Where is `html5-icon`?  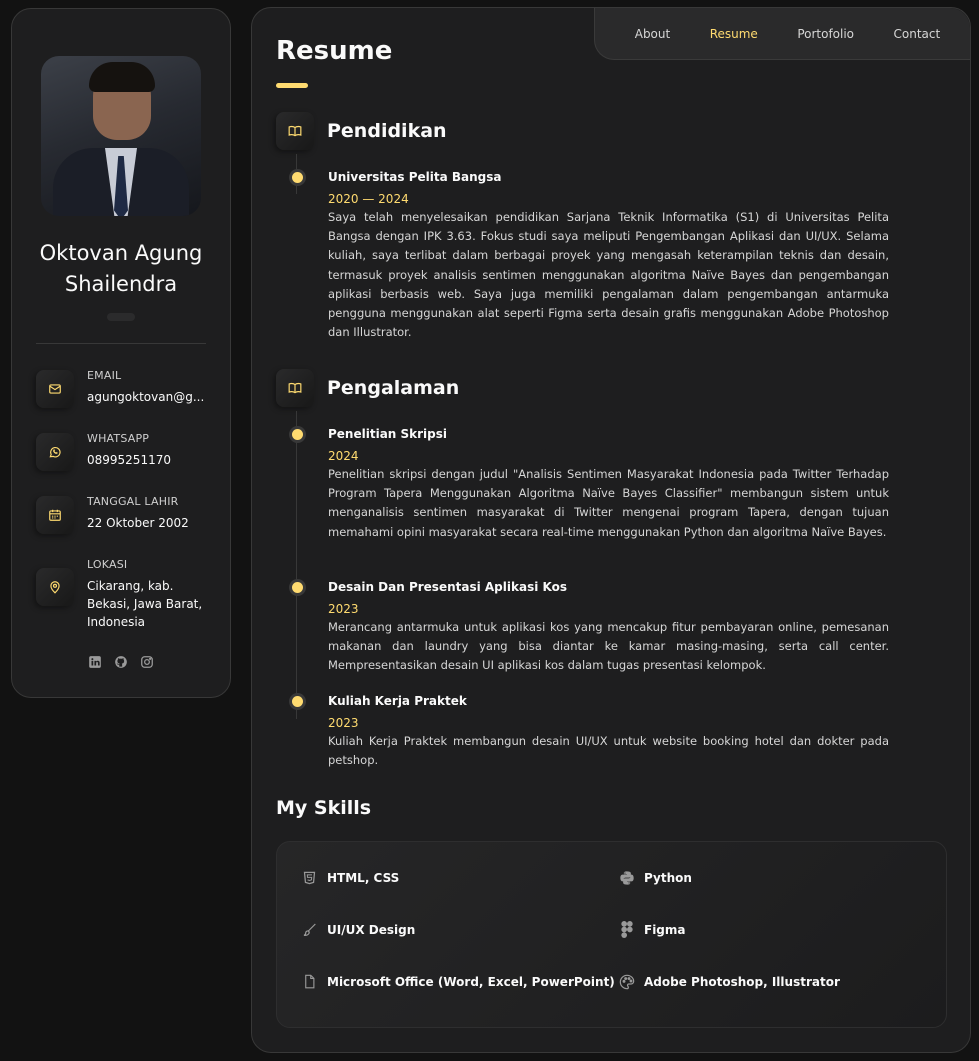 html5-icon is located at coordinates (309, 877).